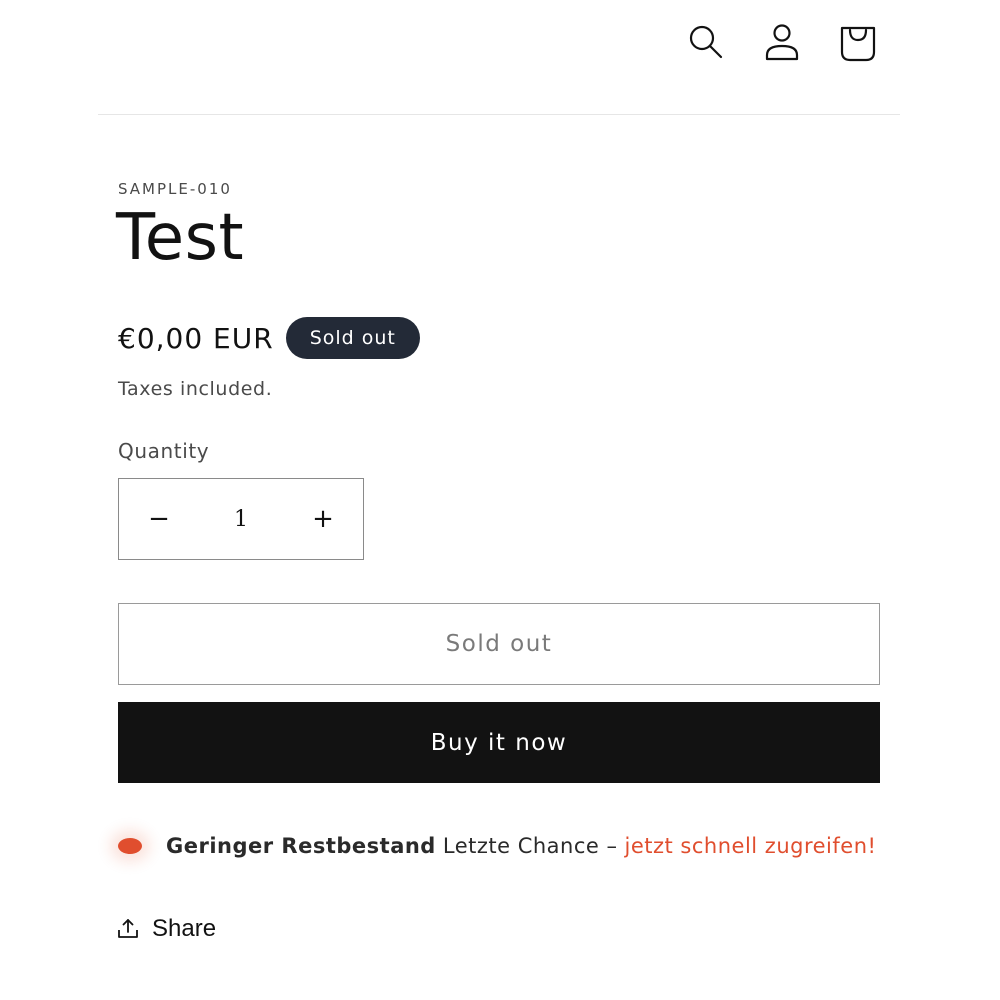 This screenshot has width=1000, height=1000. I want to click on sold-out-badge: Sold out, so click(352, 338).